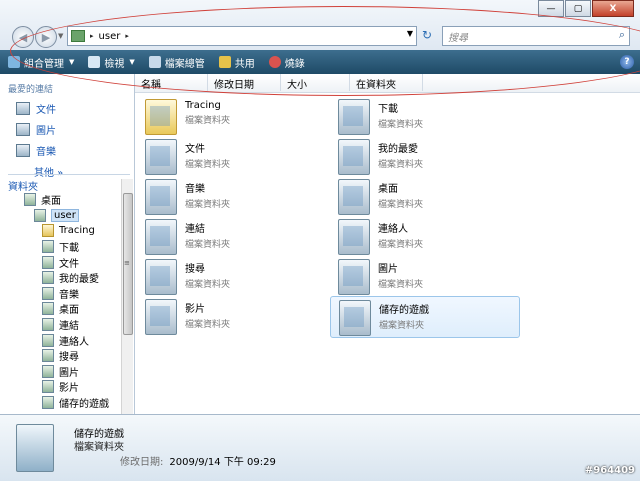 This screenshot has width=640, height=481. I want to click on file-tile: 連結 檔案資料夾, so click(231, 236).